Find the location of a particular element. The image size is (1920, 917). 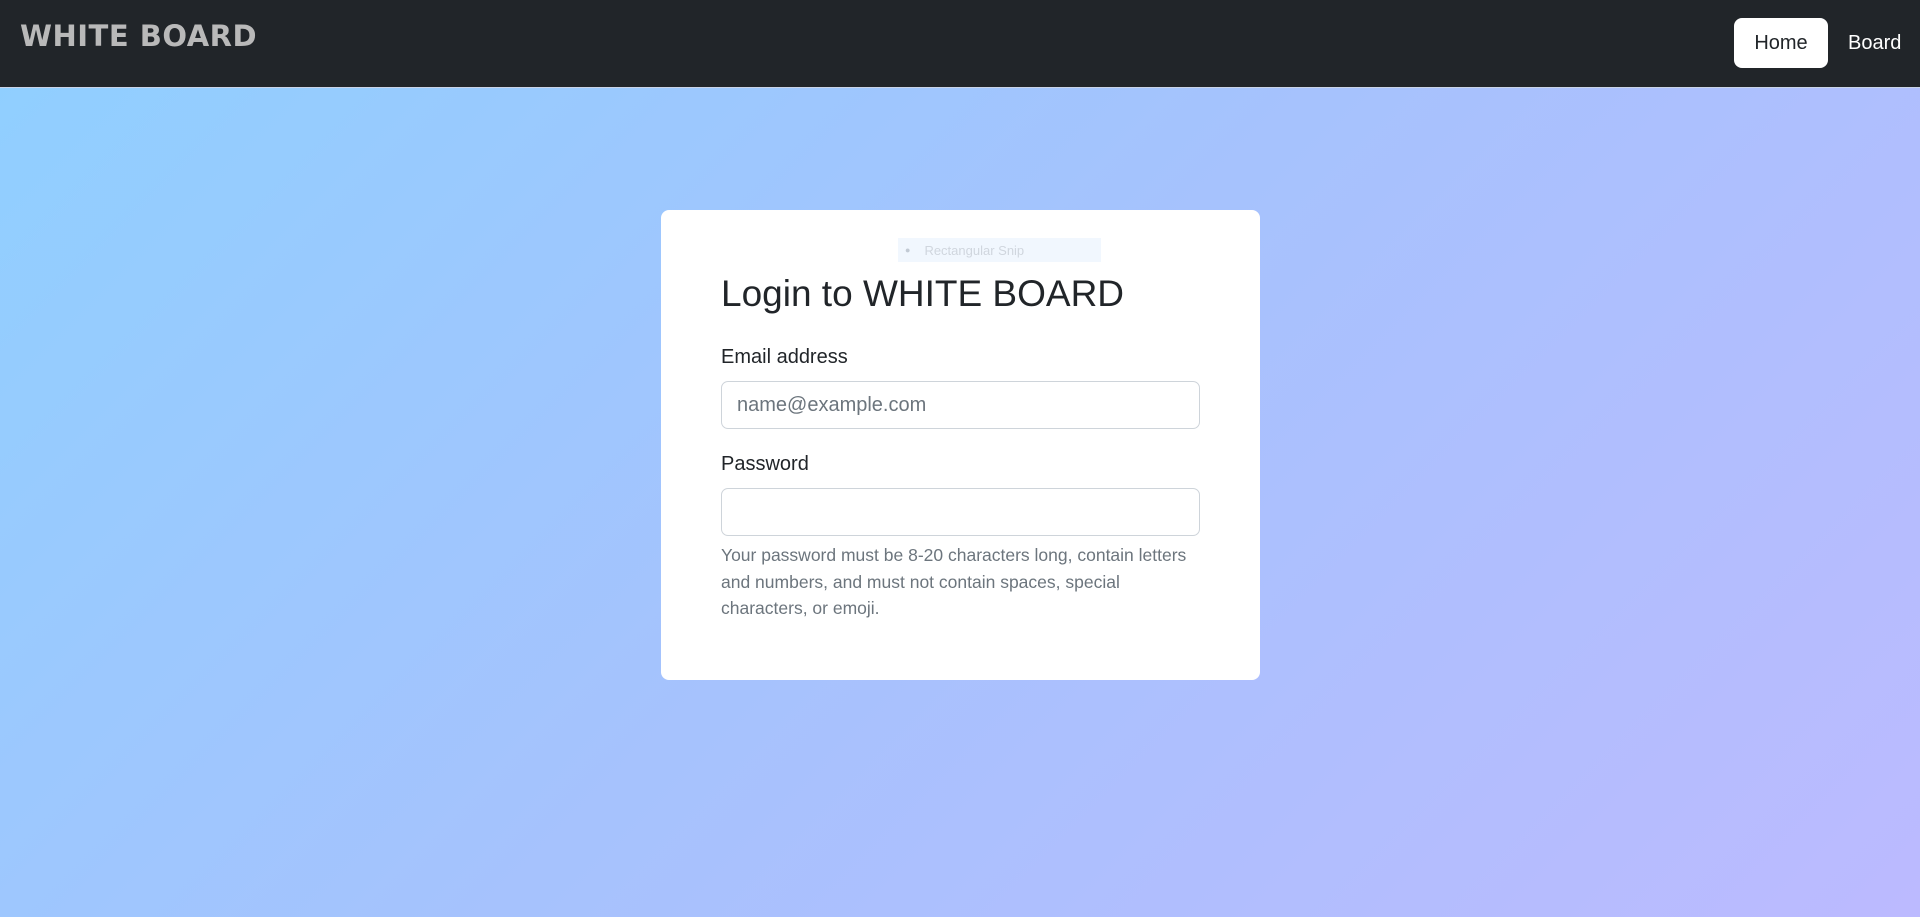

nav-board-link: Board is located at coordinates (1874, 43).